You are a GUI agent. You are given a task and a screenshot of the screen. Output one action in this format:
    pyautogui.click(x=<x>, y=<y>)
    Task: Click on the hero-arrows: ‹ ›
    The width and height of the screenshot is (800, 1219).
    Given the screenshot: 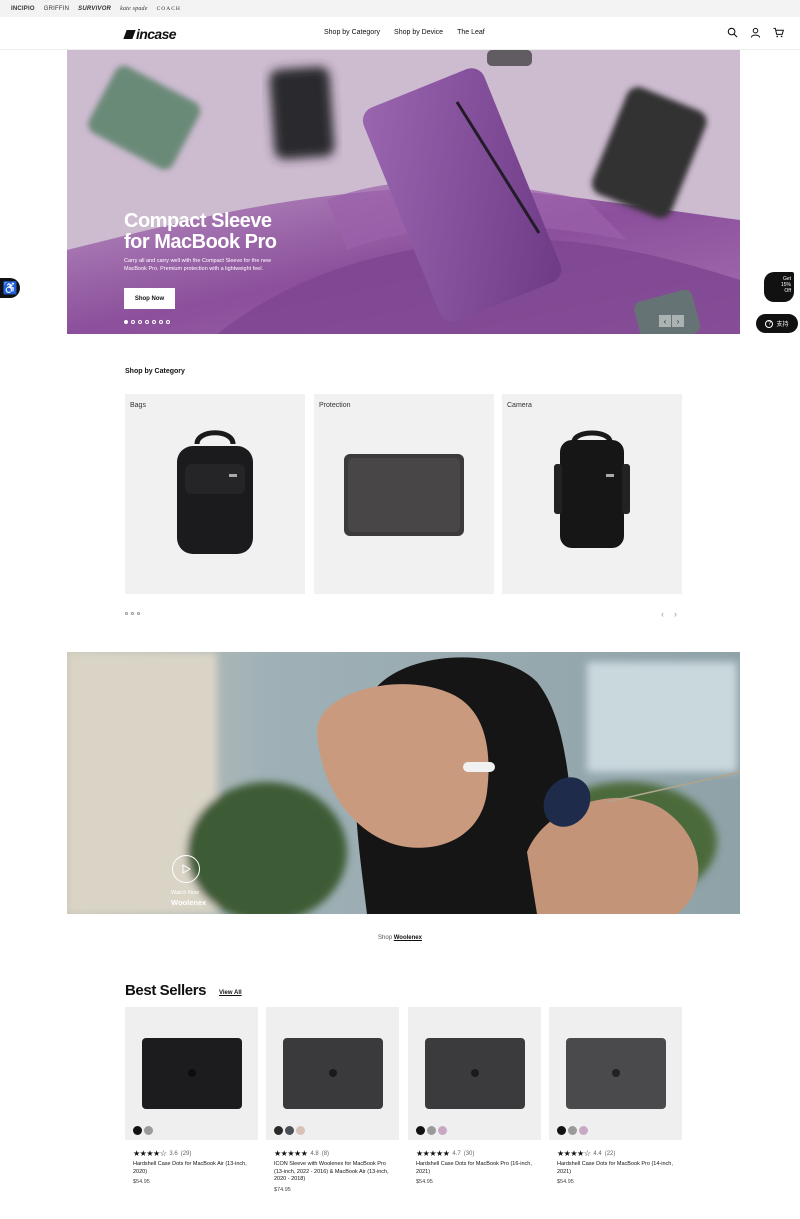 What is the action you would take?
    pyautogui.click(x=671, y=321)
    